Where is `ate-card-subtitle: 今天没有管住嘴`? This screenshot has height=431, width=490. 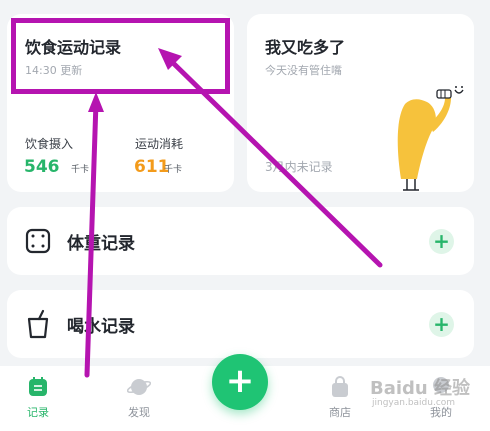 ate-card-subtitle: 今天没有管住嘴 is located at coordinates (303, 70).